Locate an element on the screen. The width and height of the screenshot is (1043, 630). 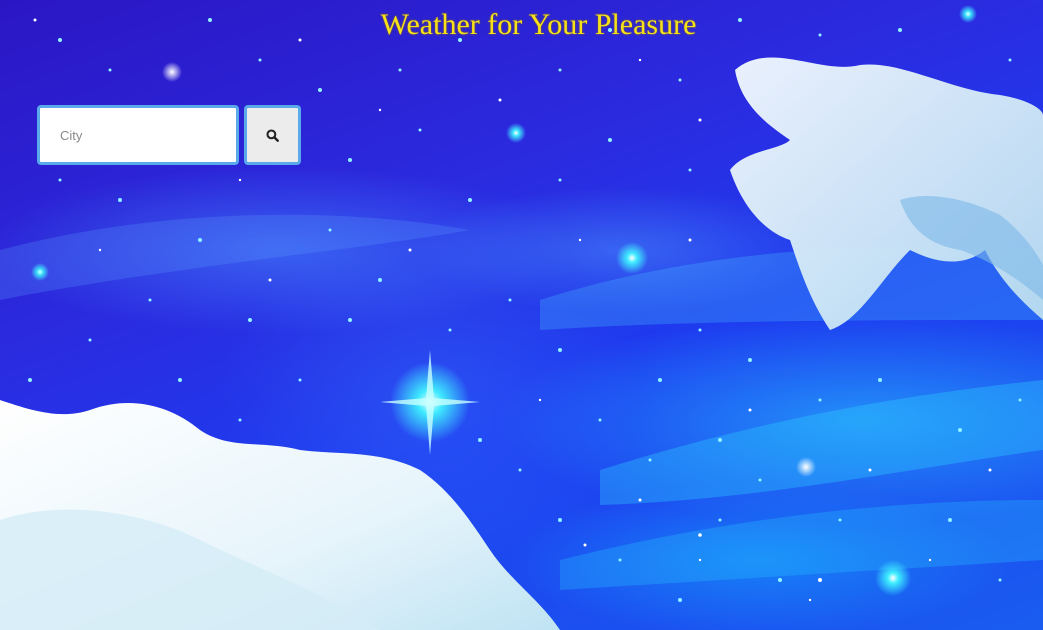
search-icon is located at coordinates (272, 135).